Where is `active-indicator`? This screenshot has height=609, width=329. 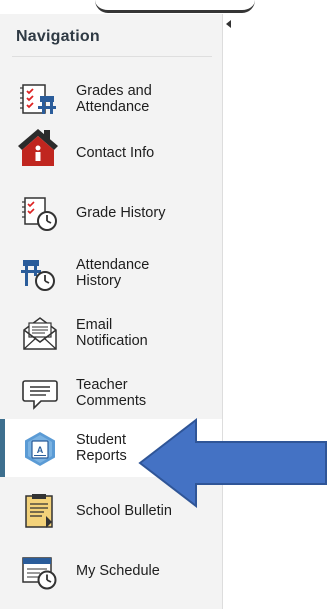 active-indicator is located at coordinates (2, 448).